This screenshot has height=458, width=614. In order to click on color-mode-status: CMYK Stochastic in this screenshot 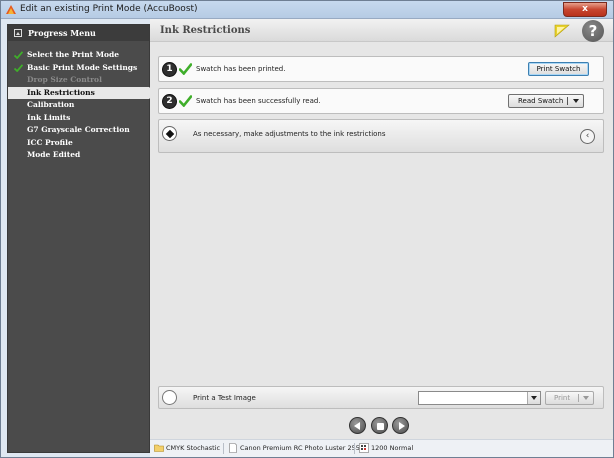, I will do `click(193, 448)`.